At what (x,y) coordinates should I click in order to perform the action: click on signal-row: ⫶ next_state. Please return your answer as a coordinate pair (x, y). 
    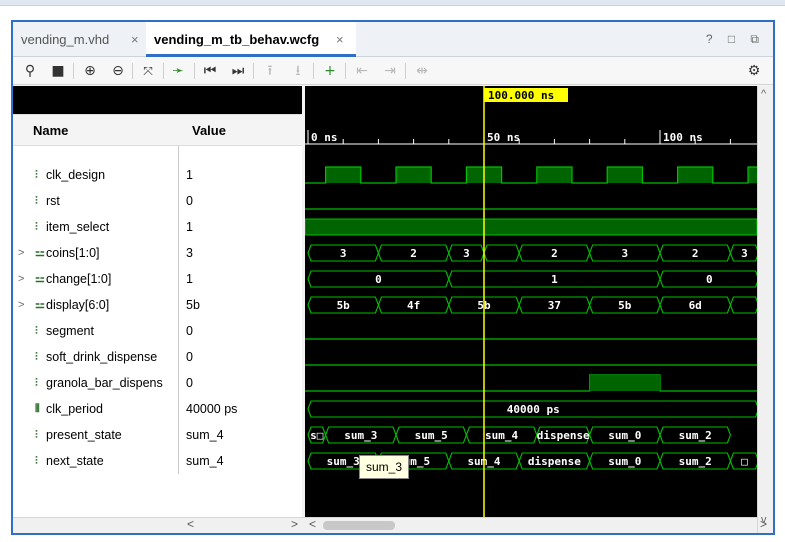
    Looking at the image, I should click on (96, 461).